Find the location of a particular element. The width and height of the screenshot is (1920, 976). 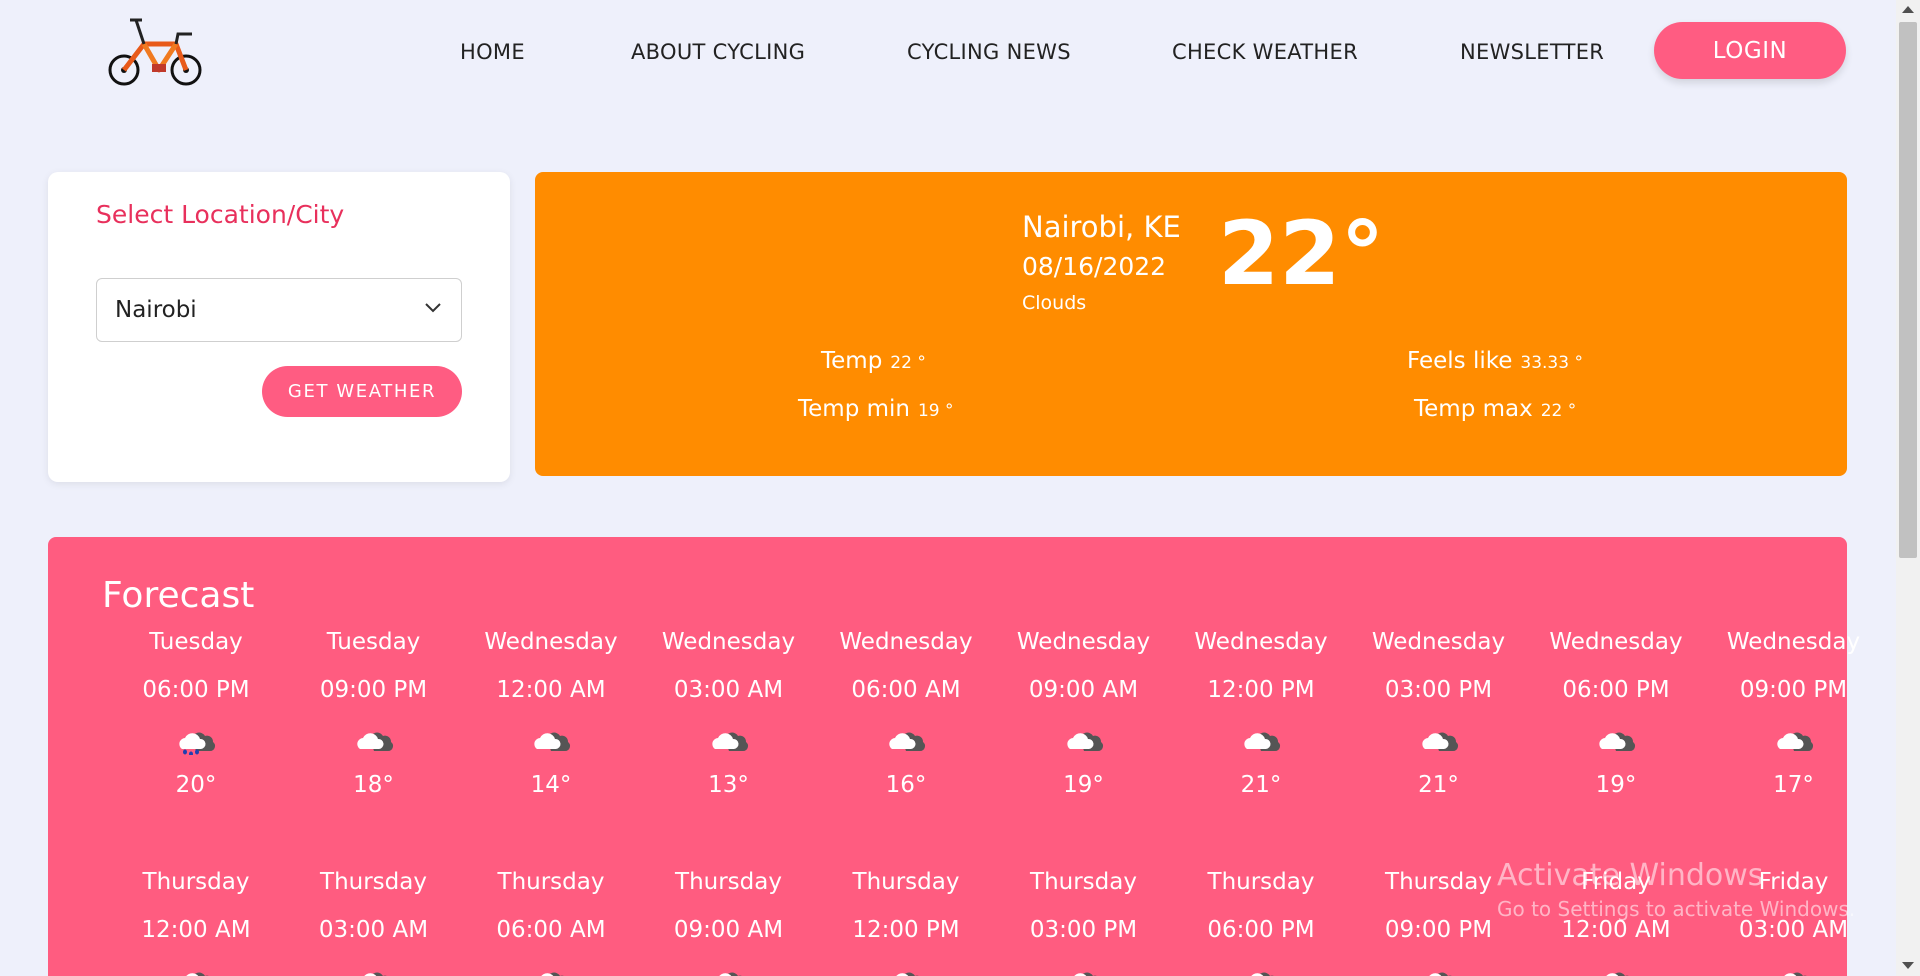

forecast-temp: 13° is located at coordinates (728, 785).